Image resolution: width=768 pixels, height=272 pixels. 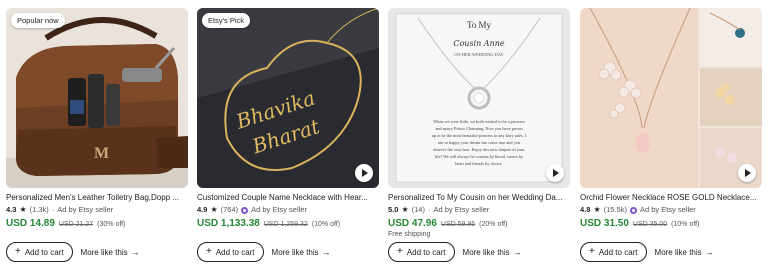 I want to click on original-price: USD 35.00, so click(x=650, y=224).